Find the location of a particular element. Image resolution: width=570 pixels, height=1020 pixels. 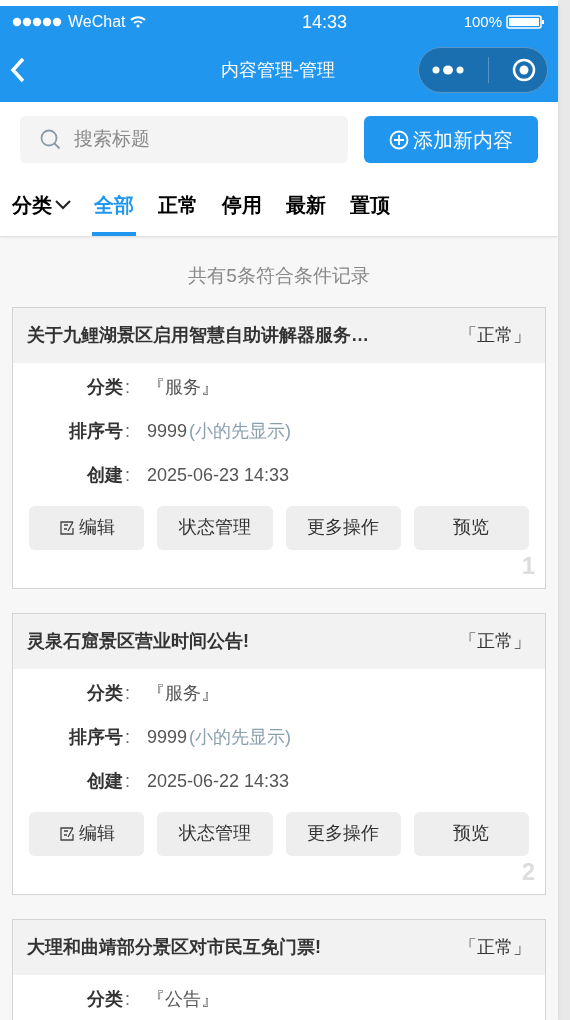

filter-tab: 最新 is located at coordinates (306, 213).